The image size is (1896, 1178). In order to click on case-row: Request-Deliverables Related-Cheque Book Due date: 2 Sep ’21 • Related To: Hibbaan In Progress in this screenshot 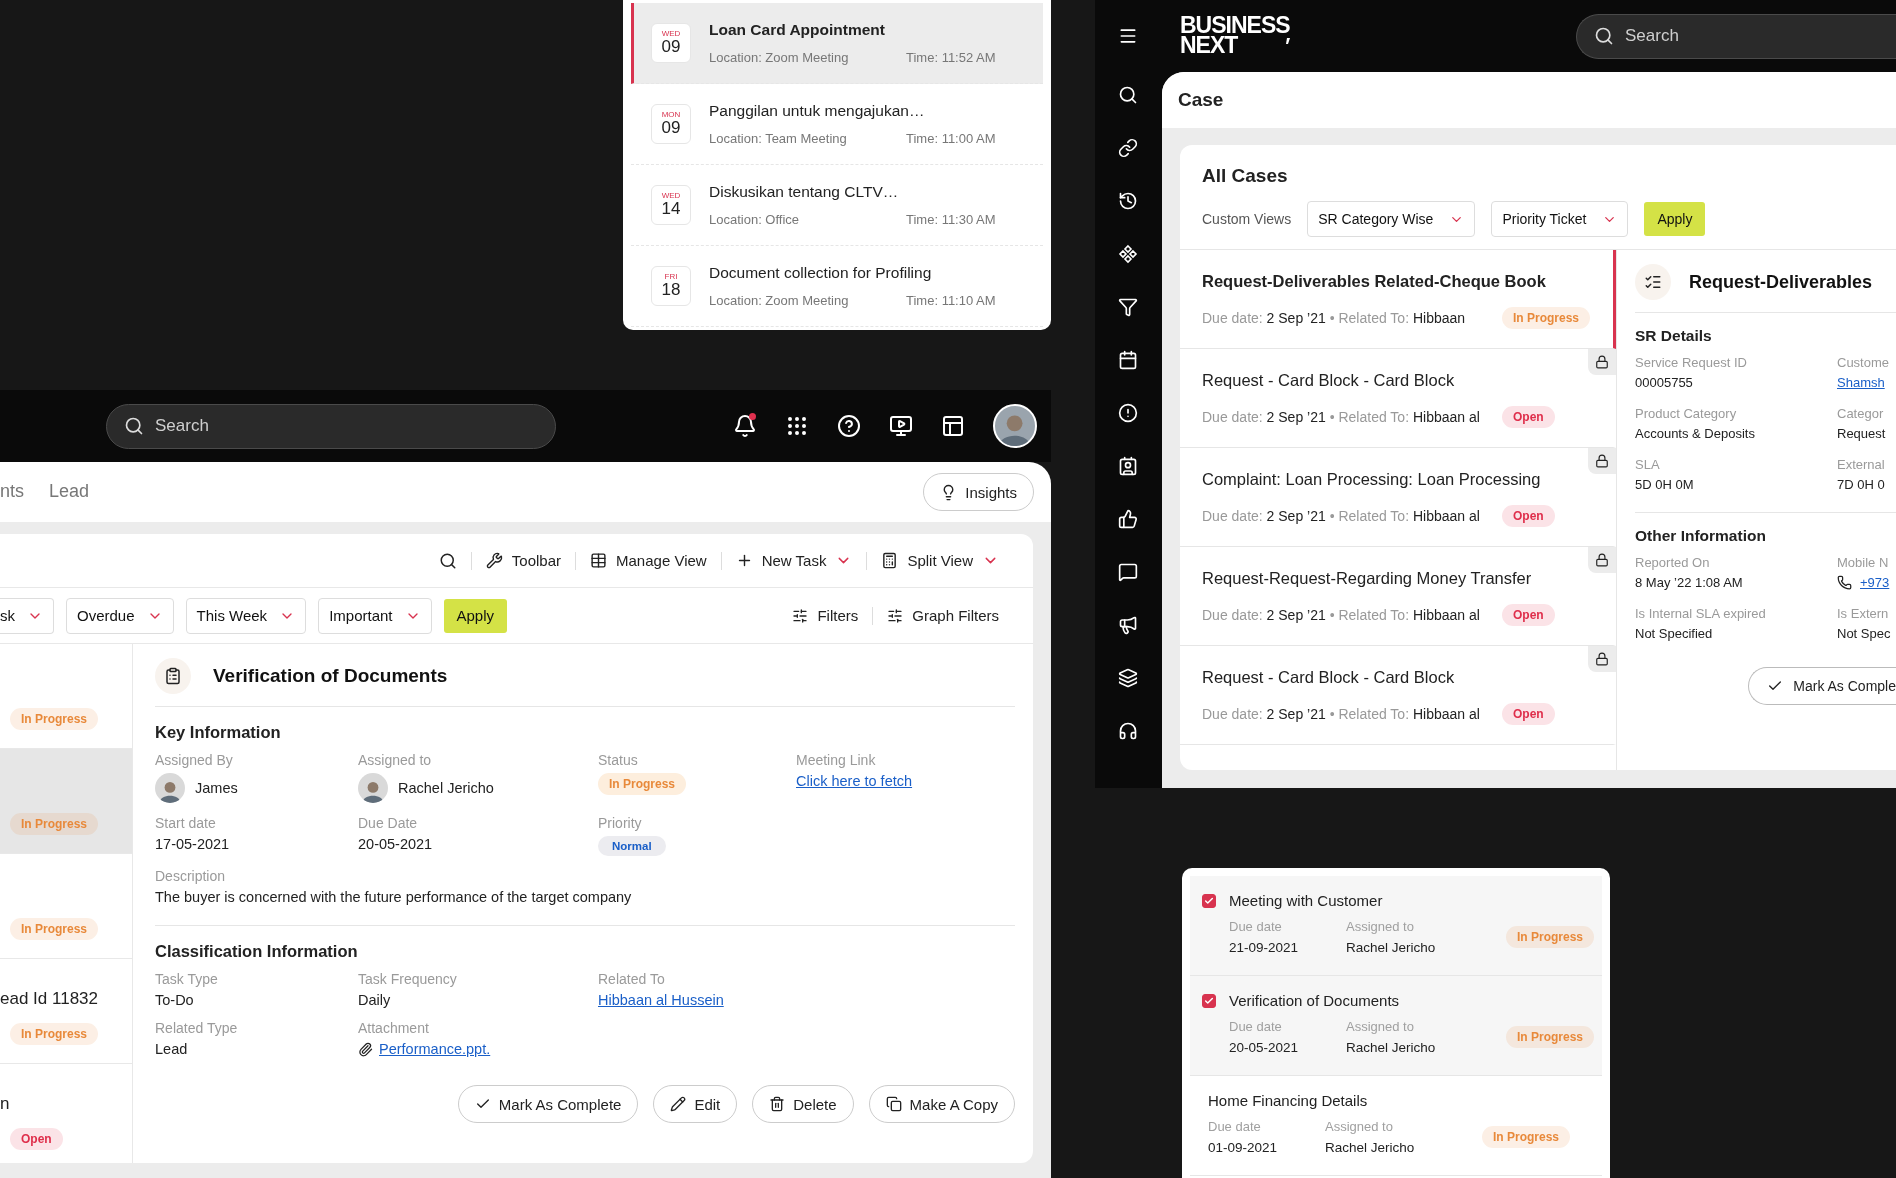, I will do `click(1398, 299)`.